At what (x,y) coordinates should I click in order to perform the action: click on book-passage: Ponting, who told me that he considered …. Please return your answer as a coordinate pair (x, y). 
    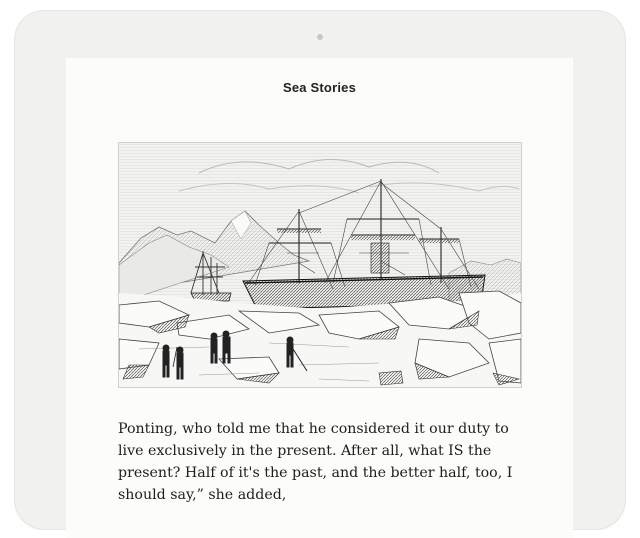
    Looking at the image, I should click on (315, 462).